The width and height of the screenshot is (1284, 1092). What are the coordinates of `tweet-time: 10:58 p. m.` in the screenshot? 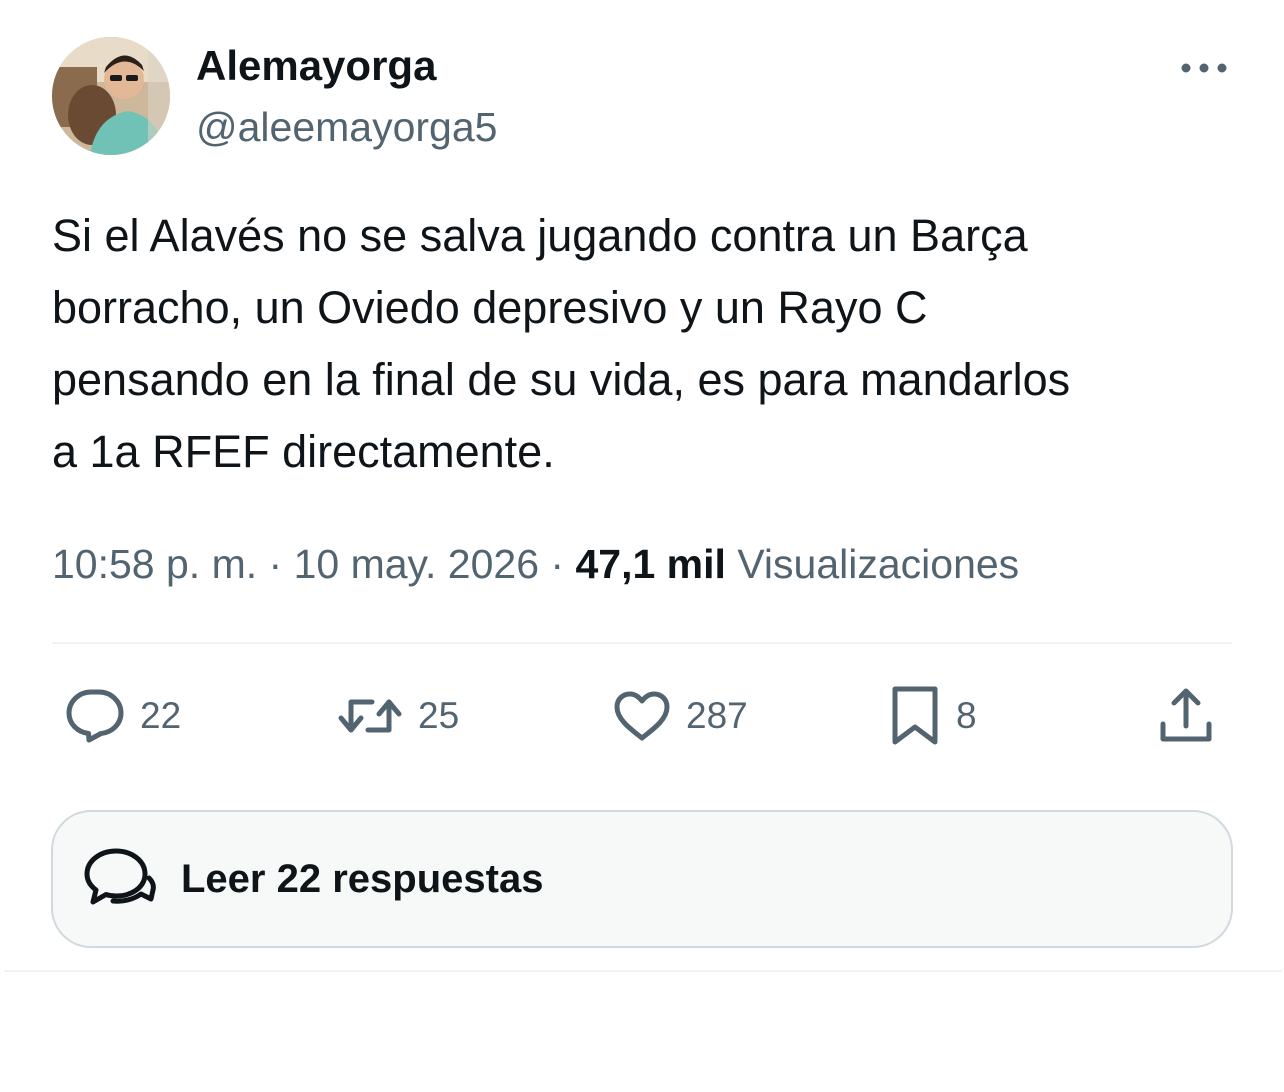 It's located at (154, 564).